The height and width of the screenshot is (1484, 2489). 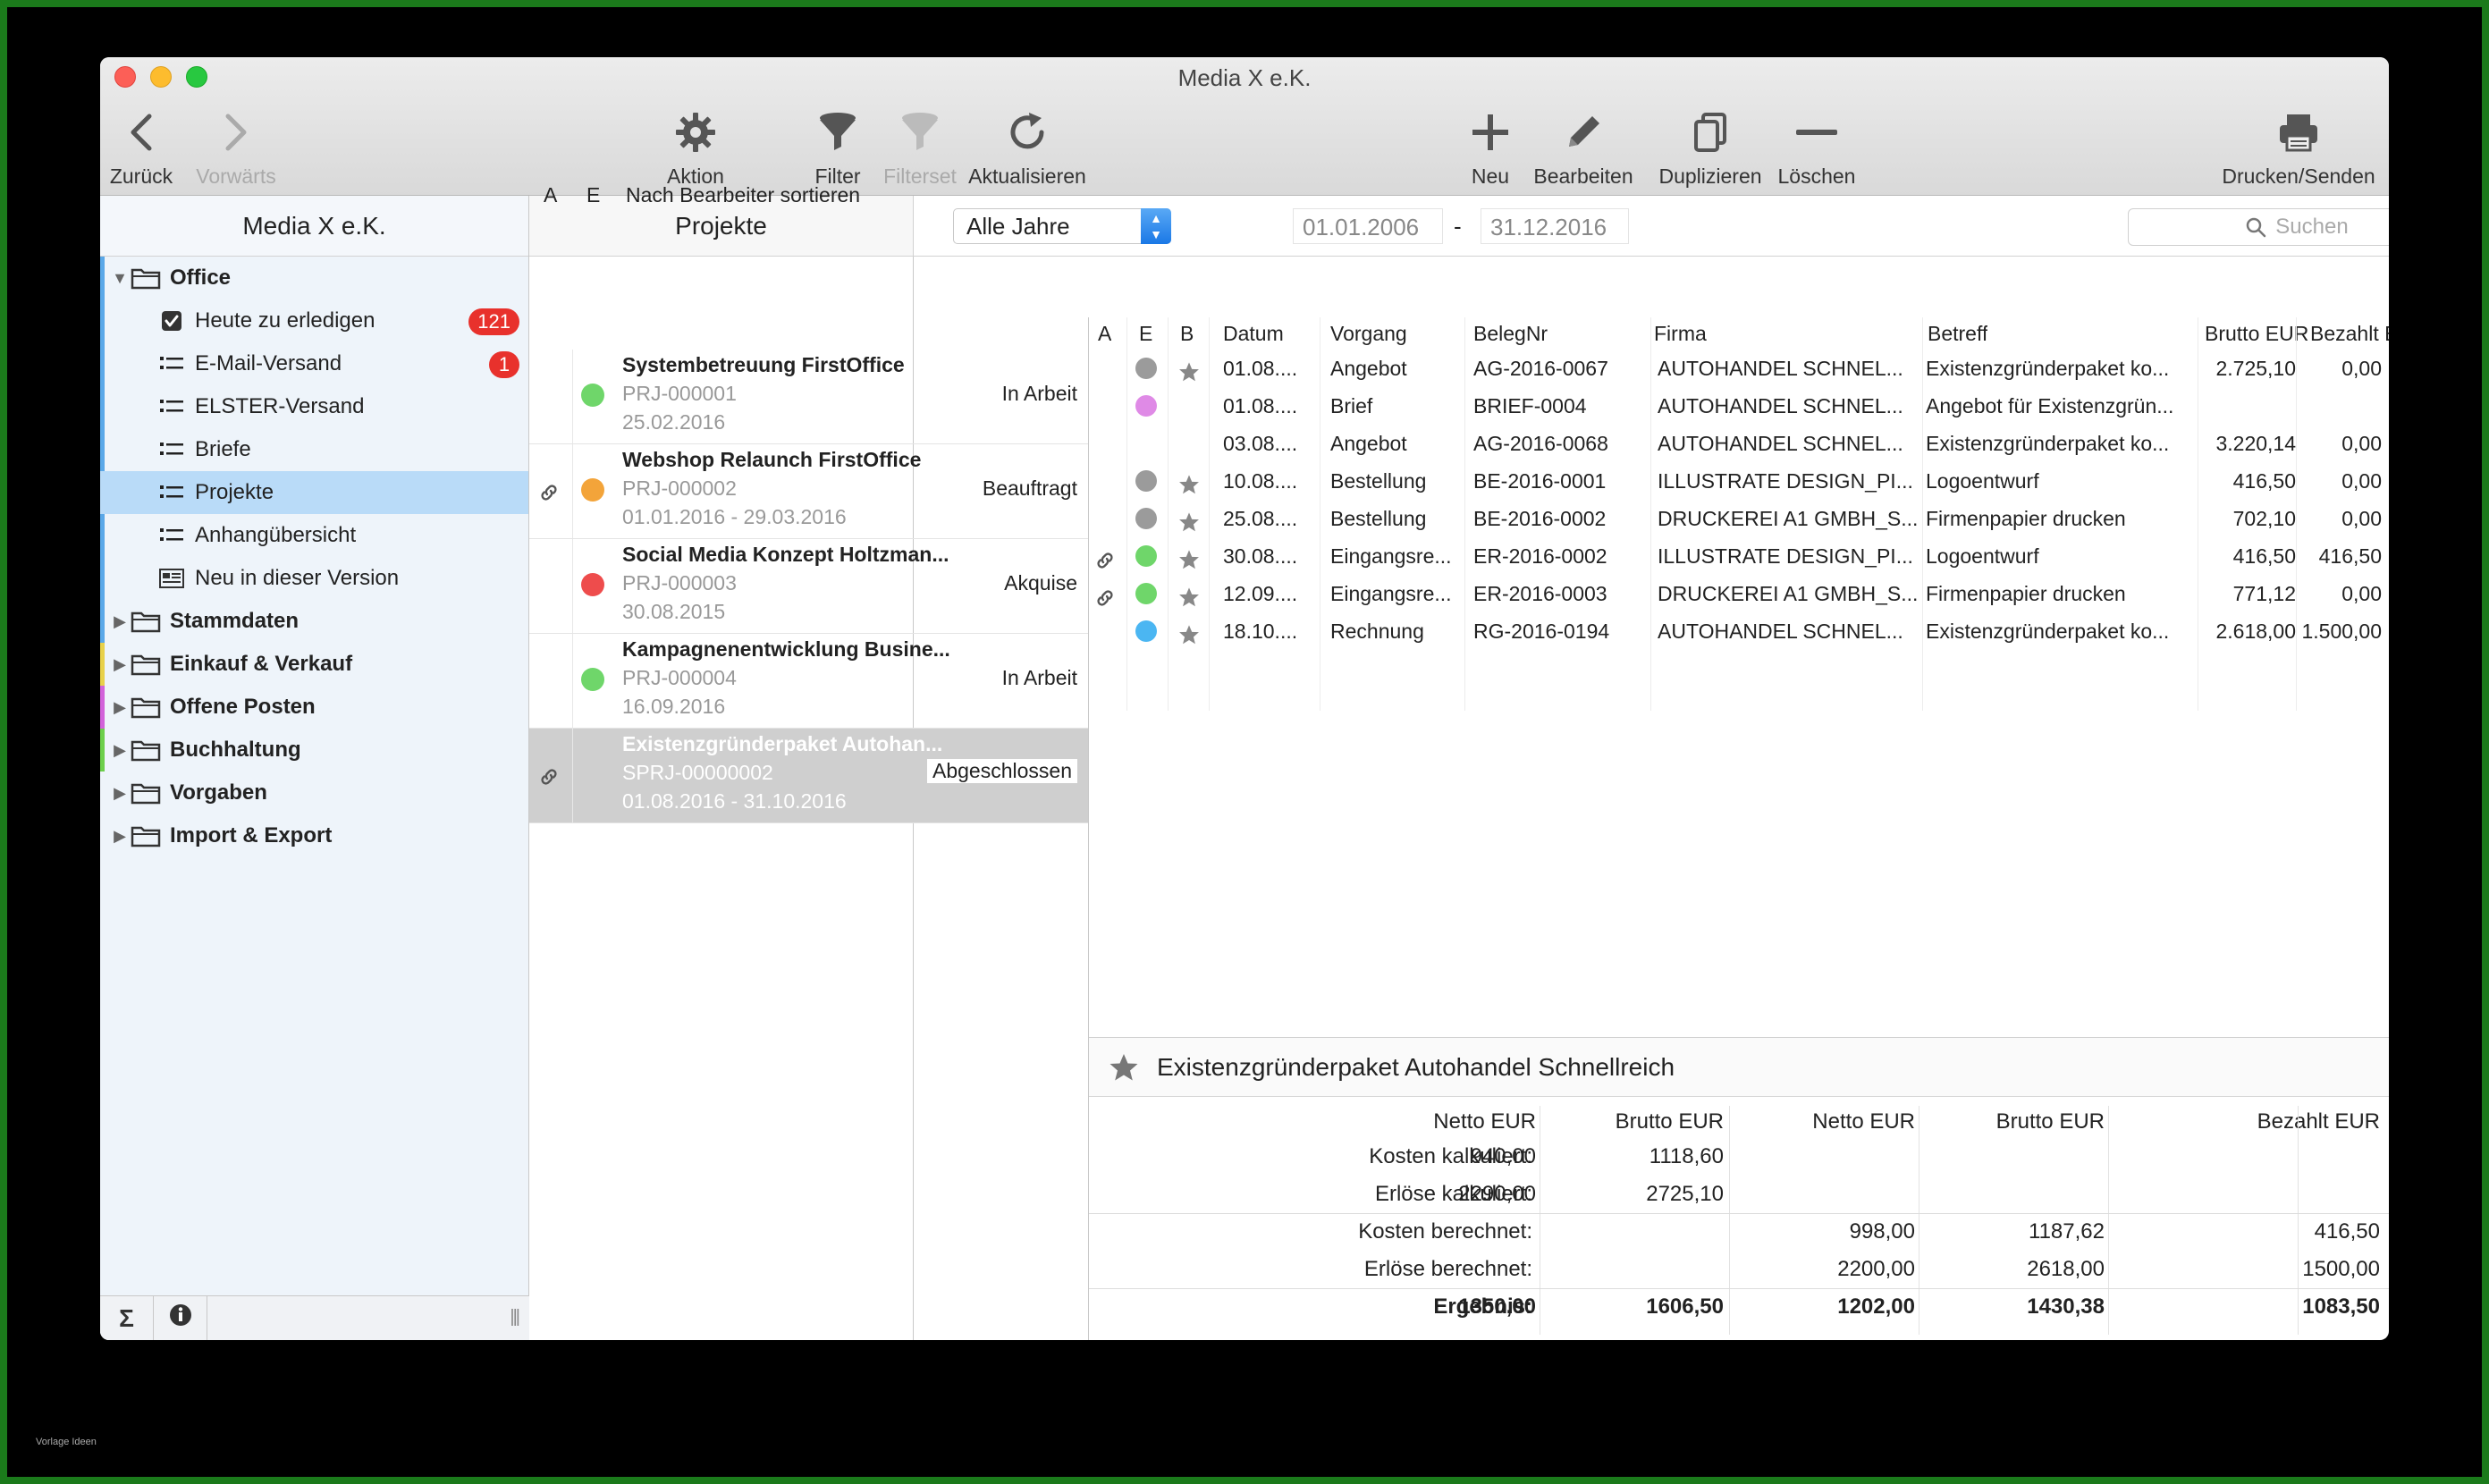 I want to click on column-header-firma: Firma, so click(x=1681, y=333).